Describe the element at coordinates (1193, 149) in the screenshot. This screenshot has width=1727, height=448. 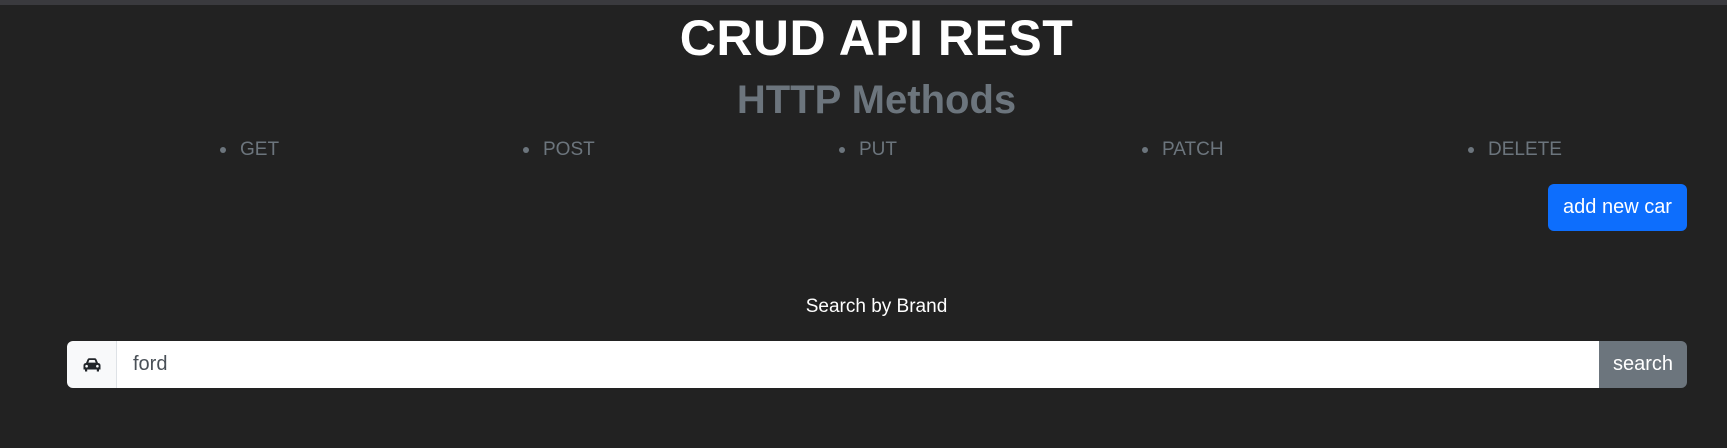
I see `method-label: PATCH` at that location.